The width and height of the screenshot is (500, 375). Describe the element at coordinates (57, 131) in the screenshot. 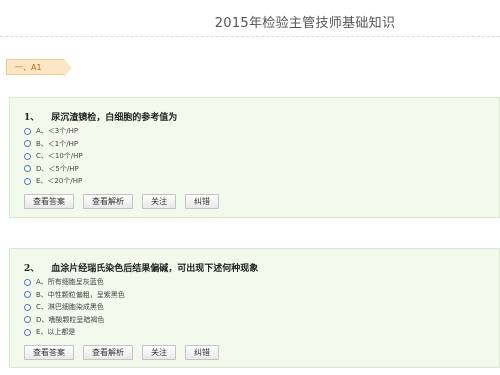

I see `option-label: A、＜3个/HP` at that location.